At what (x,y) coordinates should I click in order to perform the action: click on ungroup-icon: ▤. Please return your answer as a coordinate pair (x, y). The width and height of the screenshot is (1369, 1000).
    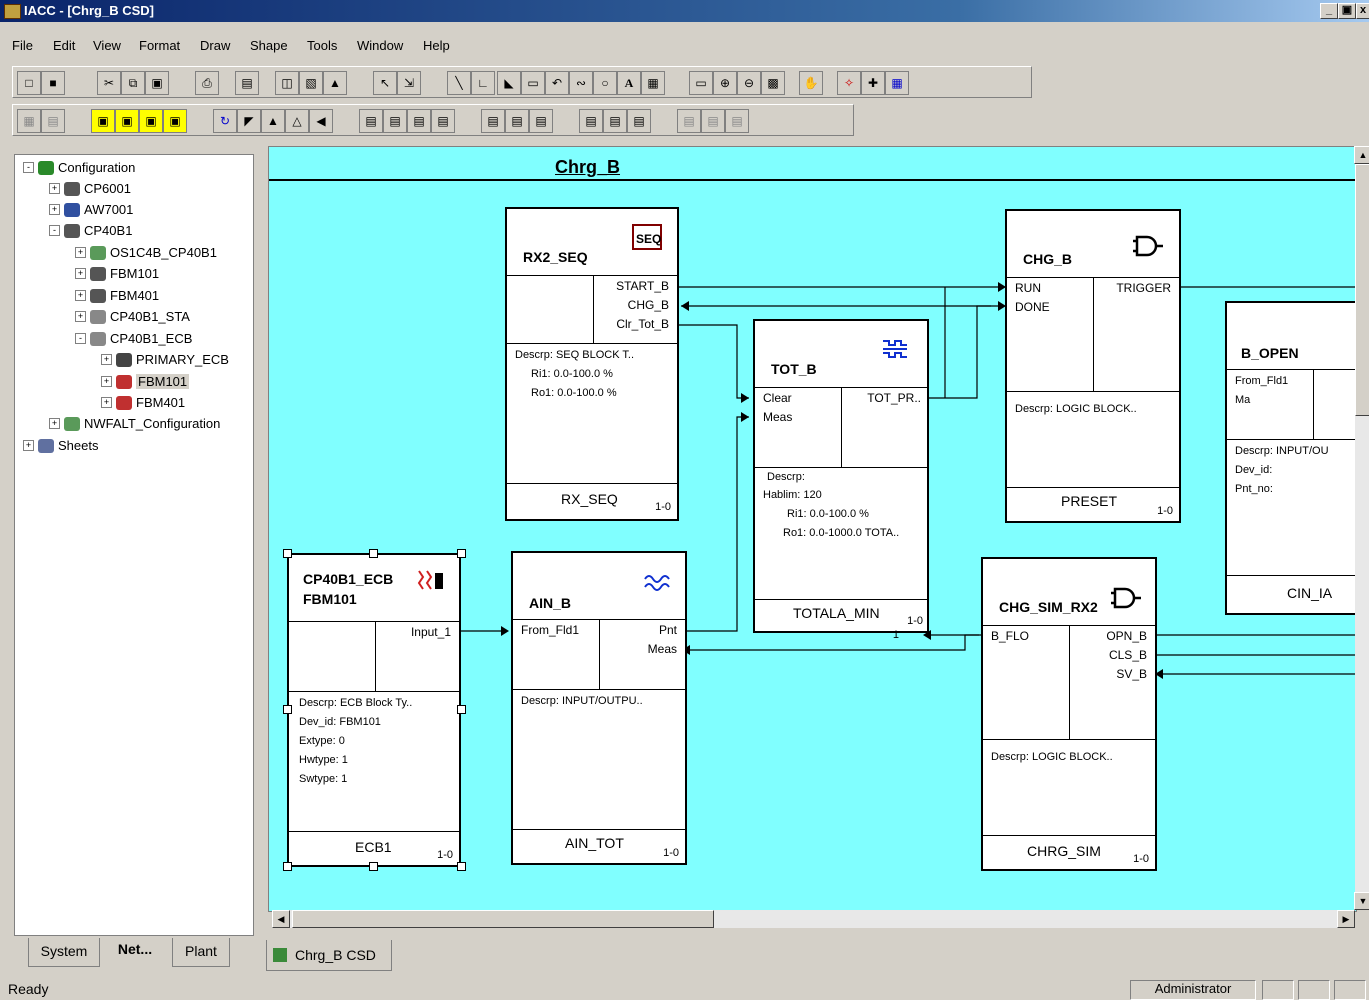
    Looking at the image, I should click on (53, 121).